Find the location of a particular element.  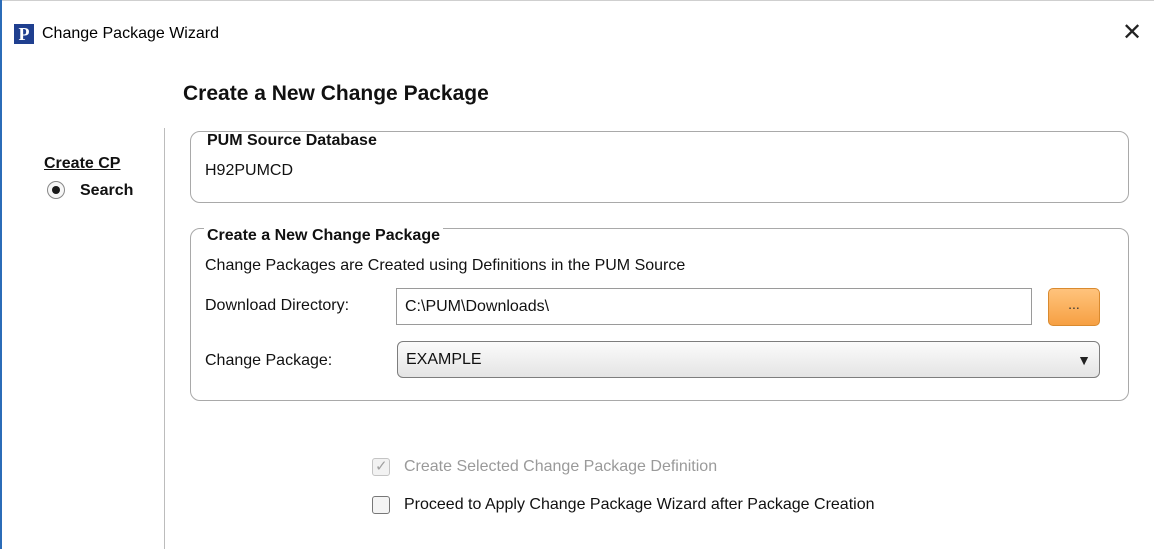

nav-step-radio-icon is located at coordinates (56, 190).